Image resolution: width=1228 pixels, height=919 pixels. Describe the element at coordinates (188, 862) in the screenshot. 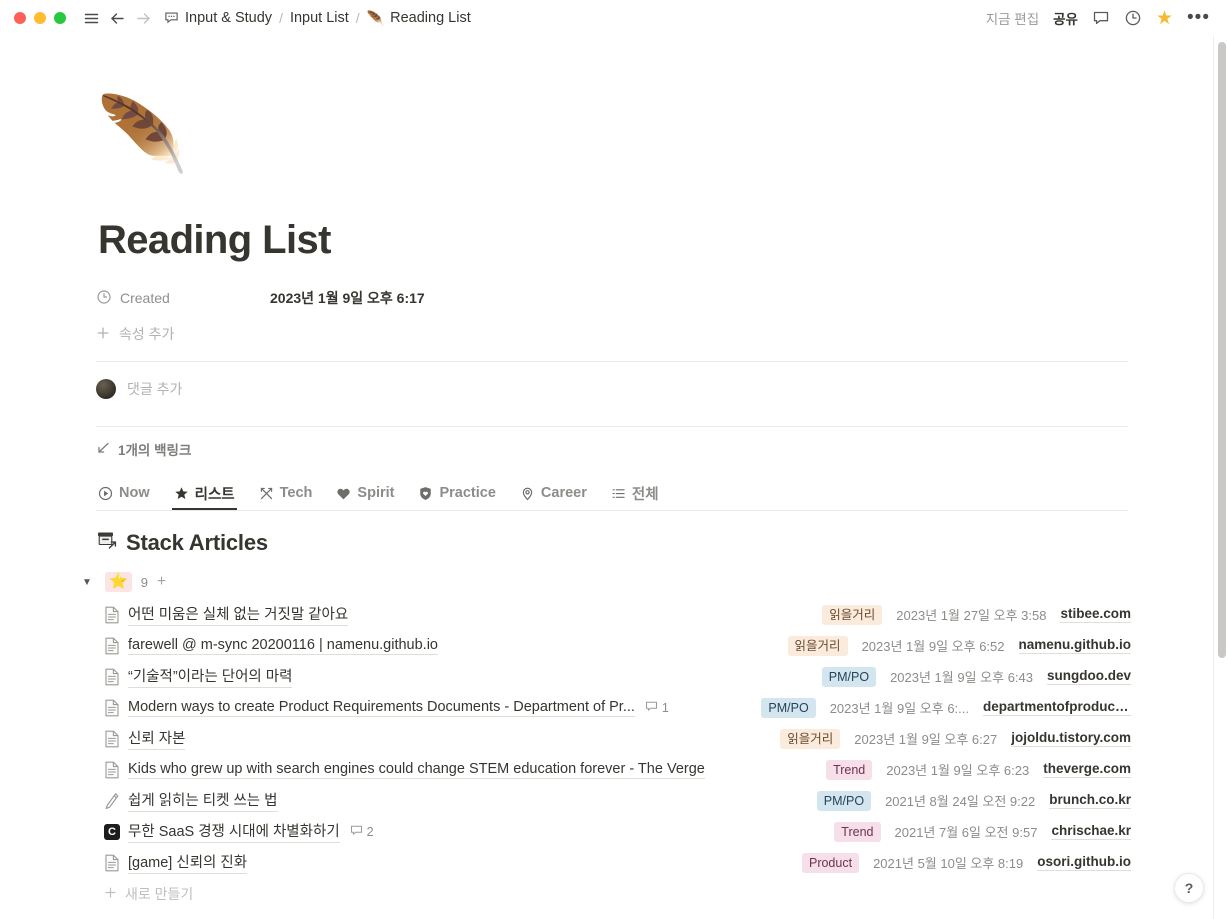

I see `row-title: [game] 신뢰의 진화` at that location.